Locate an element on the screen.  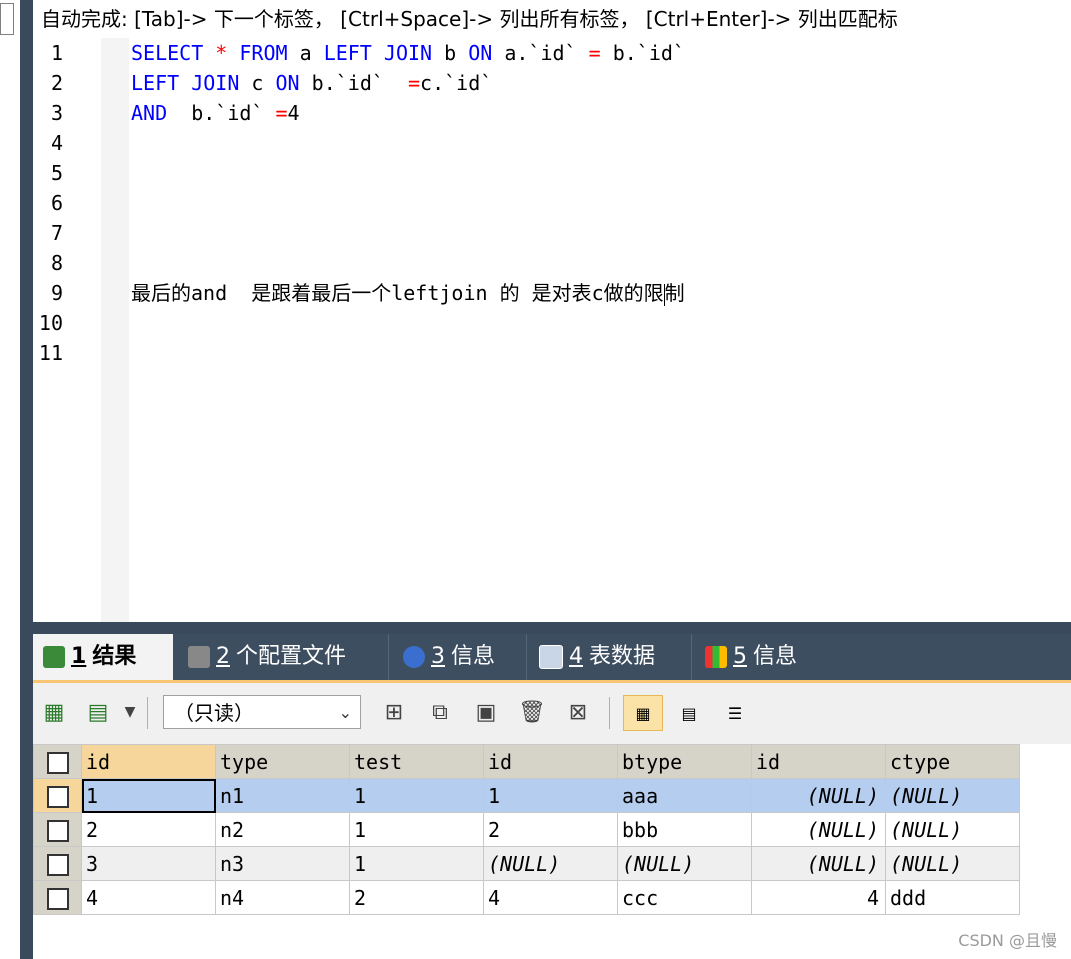
table-cell: n1 is located at coordinates (282, 795).